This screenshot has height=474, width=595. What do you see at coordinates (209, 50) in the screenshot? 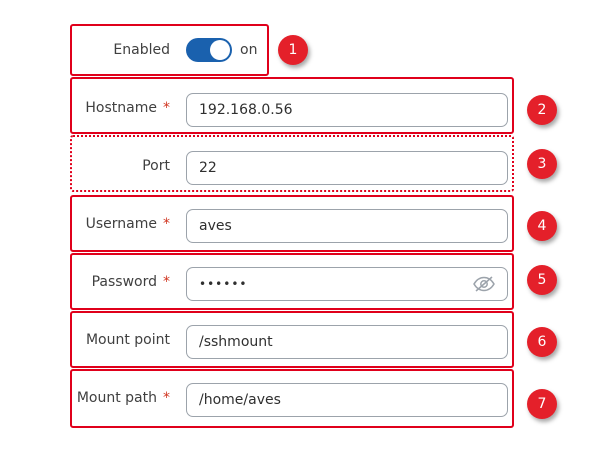
I see `enabled-toggle` at bounding box center [209, 50].